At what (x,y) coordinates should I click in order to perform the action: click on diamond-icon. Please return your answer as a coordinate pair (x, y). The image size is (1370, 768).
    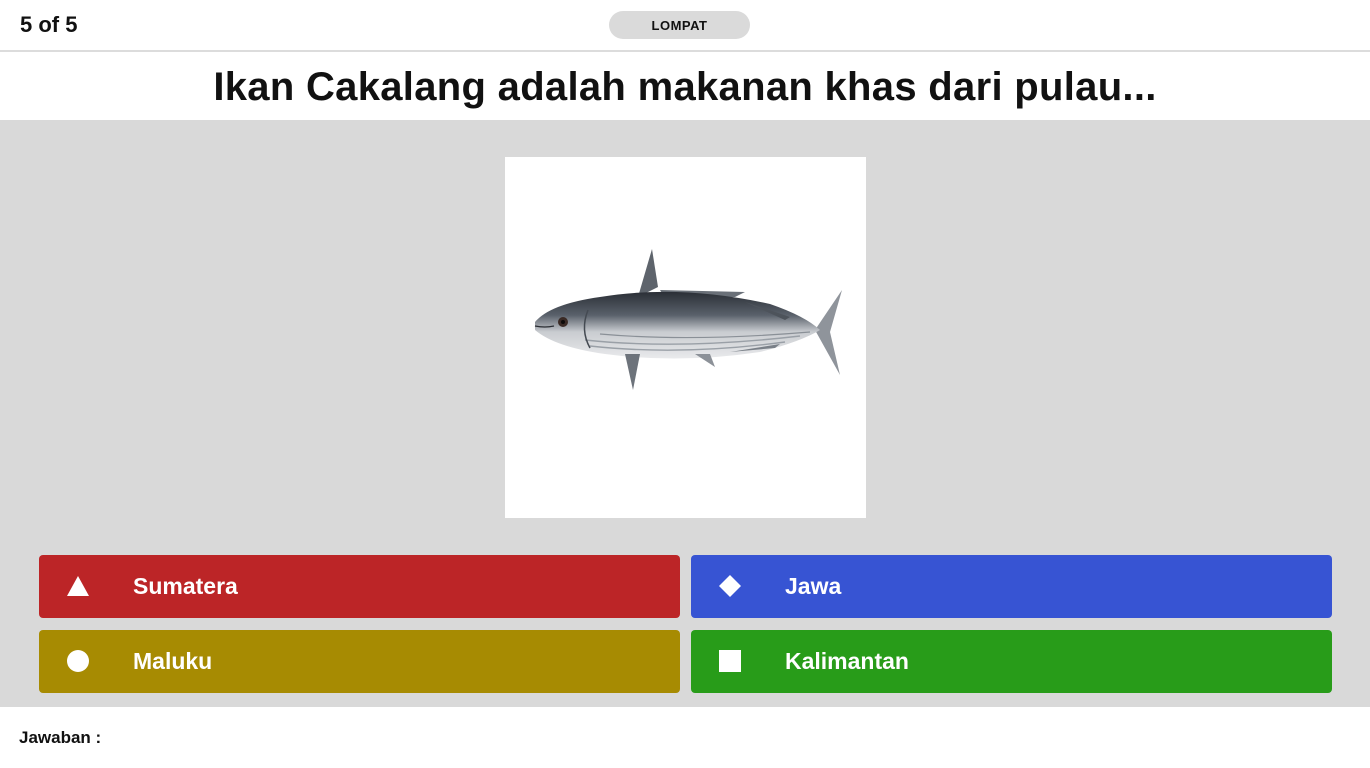
    Looking at the image, I should click on (730, 586).